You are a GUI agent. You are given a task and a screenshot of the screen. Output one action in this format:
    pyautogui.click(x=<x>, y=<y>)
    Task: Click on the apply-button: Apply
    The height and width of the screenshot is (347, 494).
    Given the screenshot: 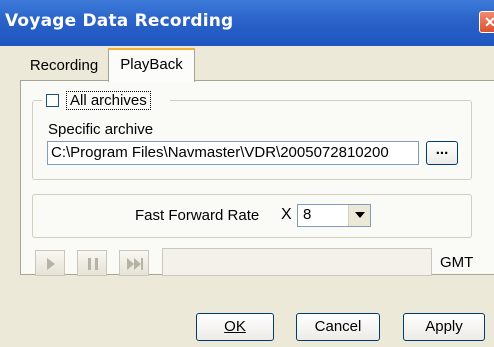 What is the action you would take?
    pyautogui.click(x=444, y=327)
    